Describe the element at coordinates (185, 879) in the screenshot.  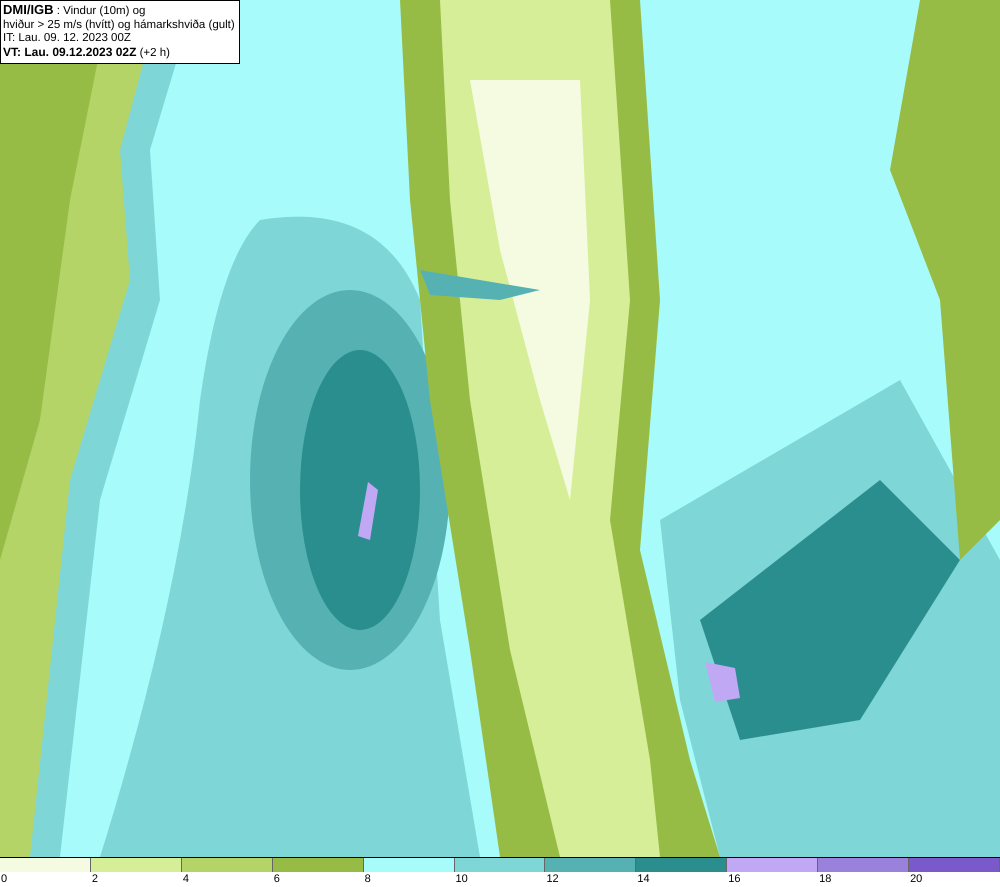
I see `legend-tick-label: 4` at that location.